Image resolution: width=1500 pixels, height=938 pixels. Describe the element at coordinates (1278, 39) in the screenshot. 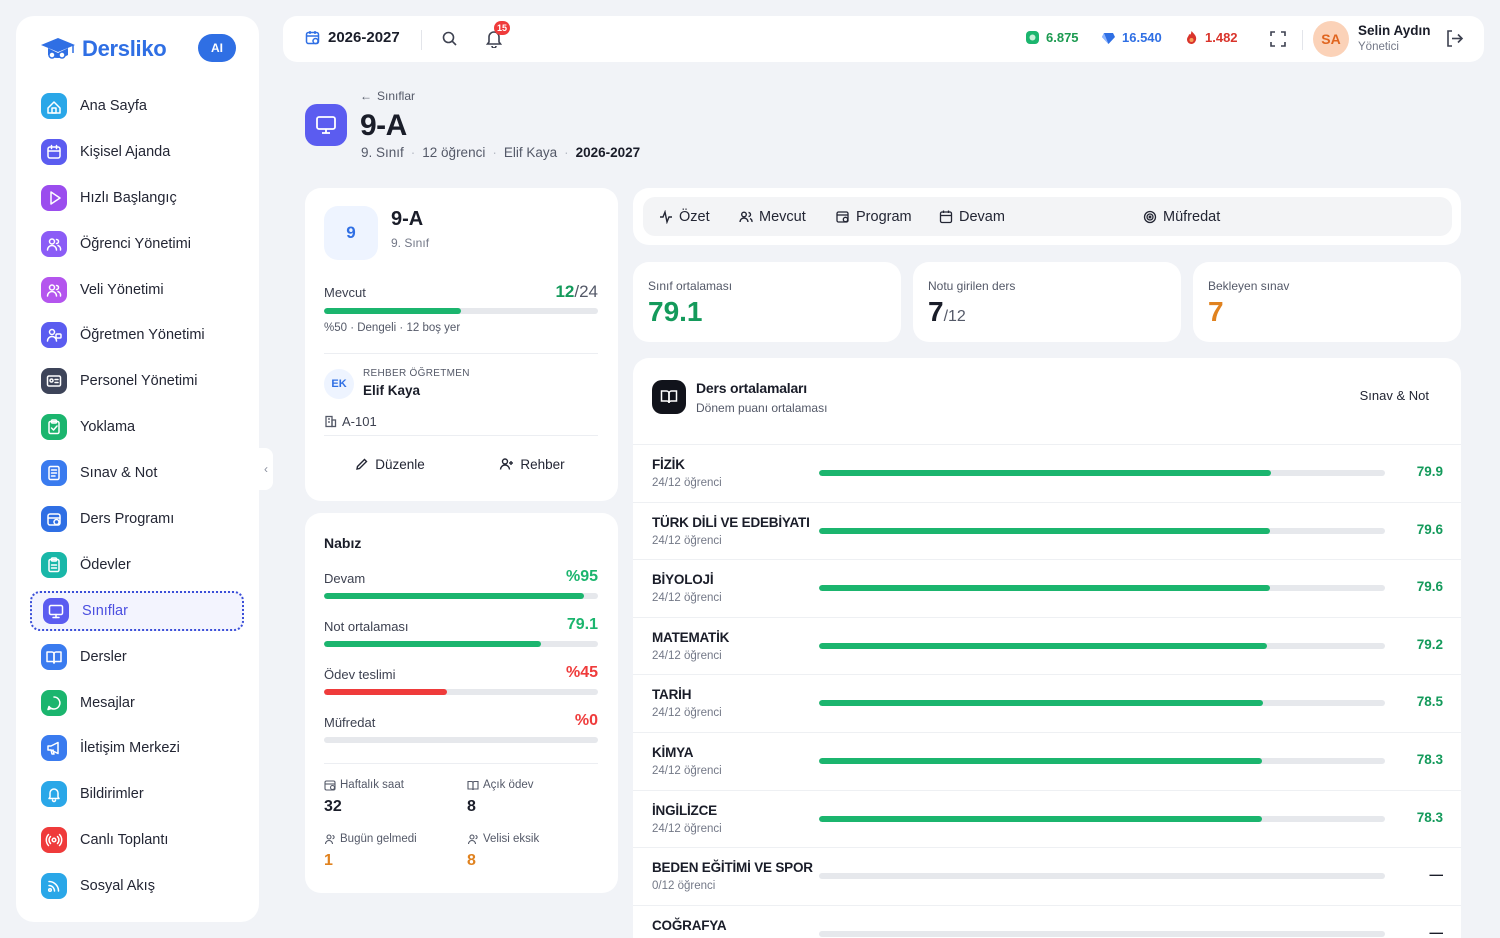

I see `fullscreen-button` at that location.